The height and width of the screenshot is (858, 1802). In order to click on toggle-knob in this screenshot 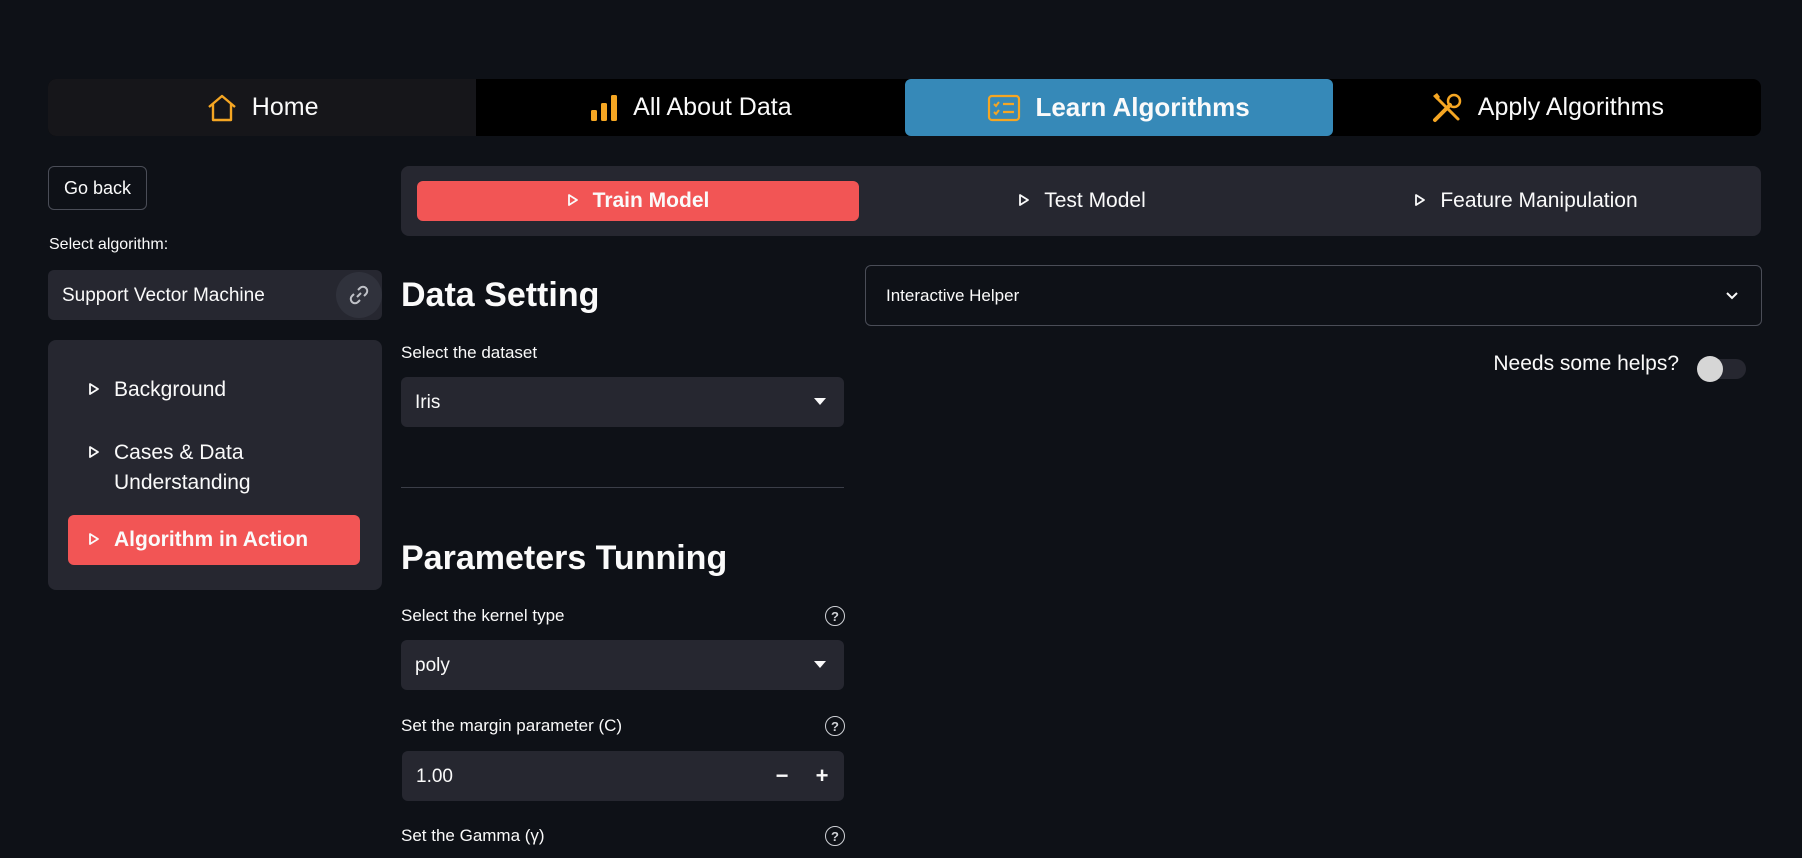, I will do `click(1710, 369)`.